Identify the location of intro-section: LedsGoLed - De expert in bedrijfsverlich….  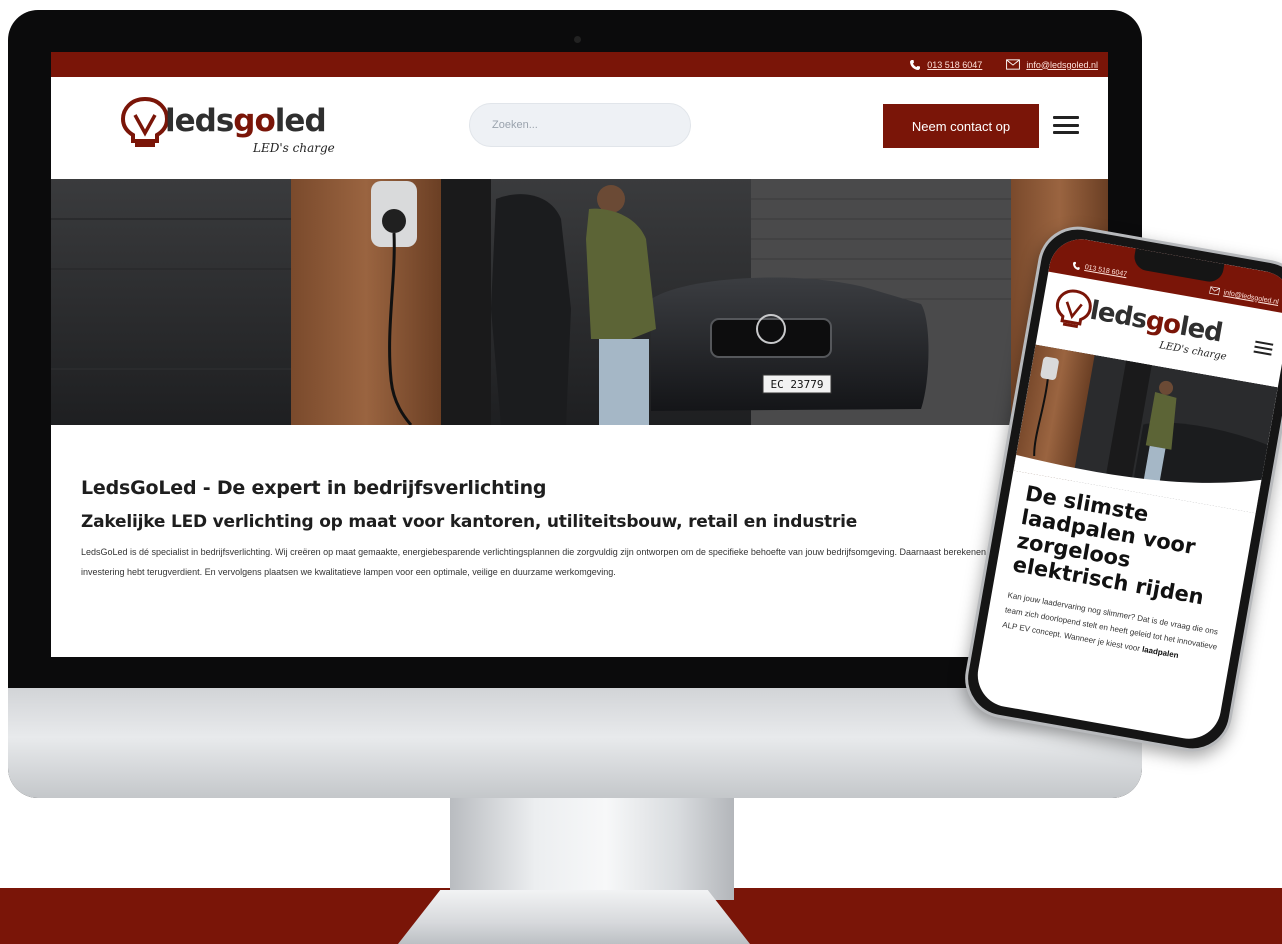
(579, 503).